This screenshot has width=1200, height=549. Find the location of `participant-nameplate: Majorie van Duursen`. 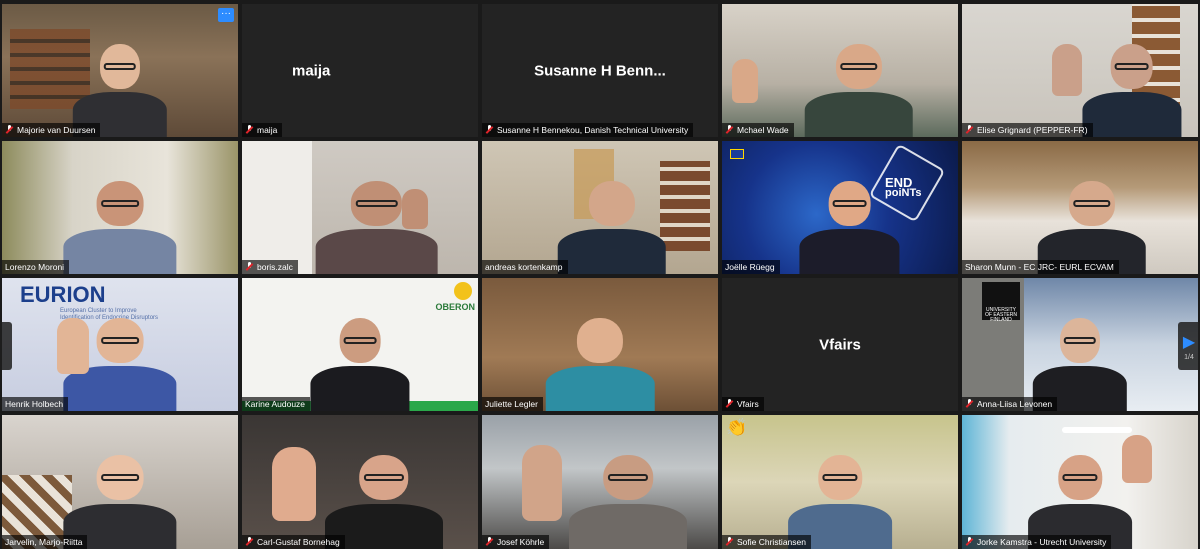

participant-nameplate: Majorie van Duursen is located at coordinates (51, 130).